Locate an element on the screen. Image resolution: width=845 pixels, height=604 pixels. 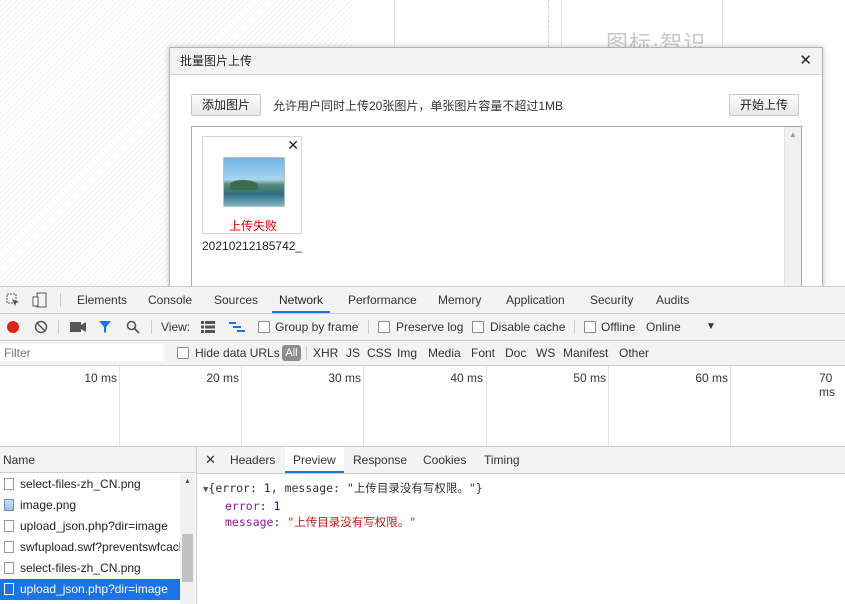
request-row: swfupload.swf?preventswfcach is located at coordinates (90, 547).